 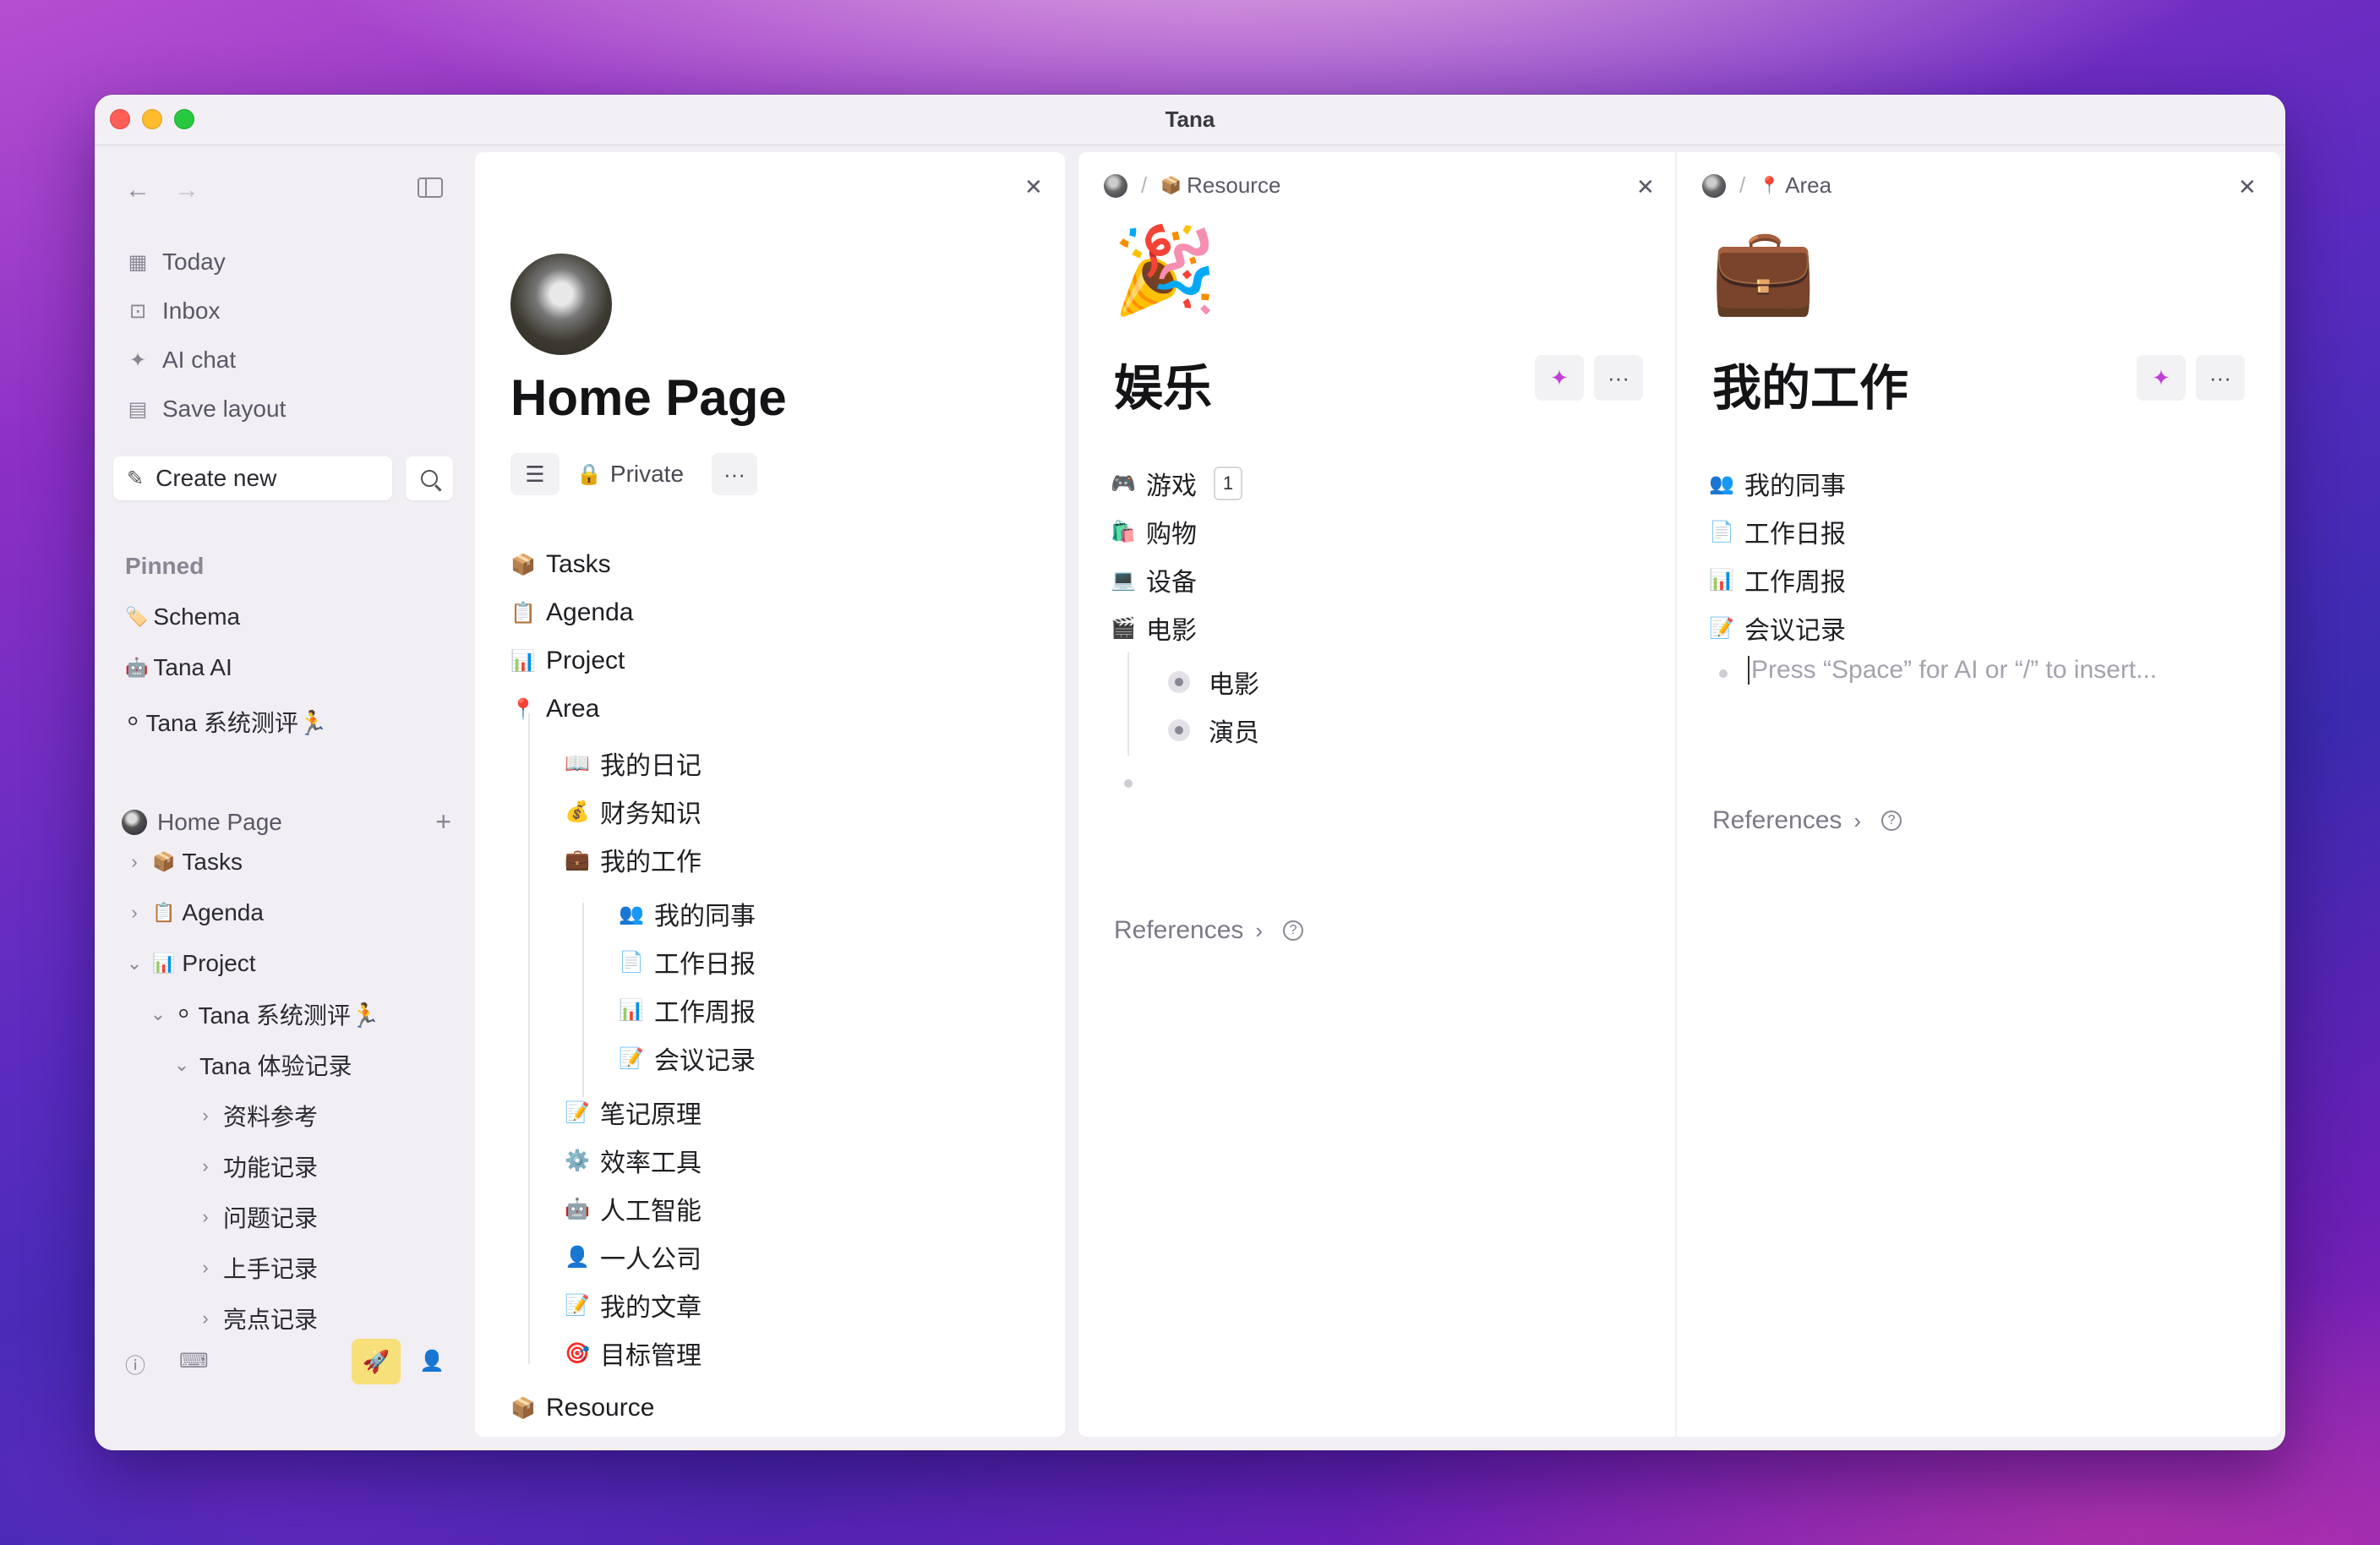 What do you see at coordinates (631, 1112) in the screenshot?
I see `outline-item-note-principles: 📝 笔记原理` at bounding box center [631, 1112].